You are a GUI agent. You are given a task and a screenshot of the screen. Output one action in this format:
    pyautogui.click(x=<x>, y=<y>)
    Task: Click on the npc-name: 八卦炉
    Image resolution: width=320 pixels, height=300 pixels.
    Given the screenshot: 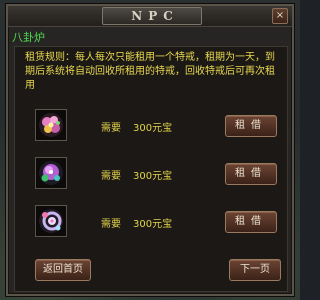 What is the action you would take?
    pyautogui.click(x=28, y=37)
    